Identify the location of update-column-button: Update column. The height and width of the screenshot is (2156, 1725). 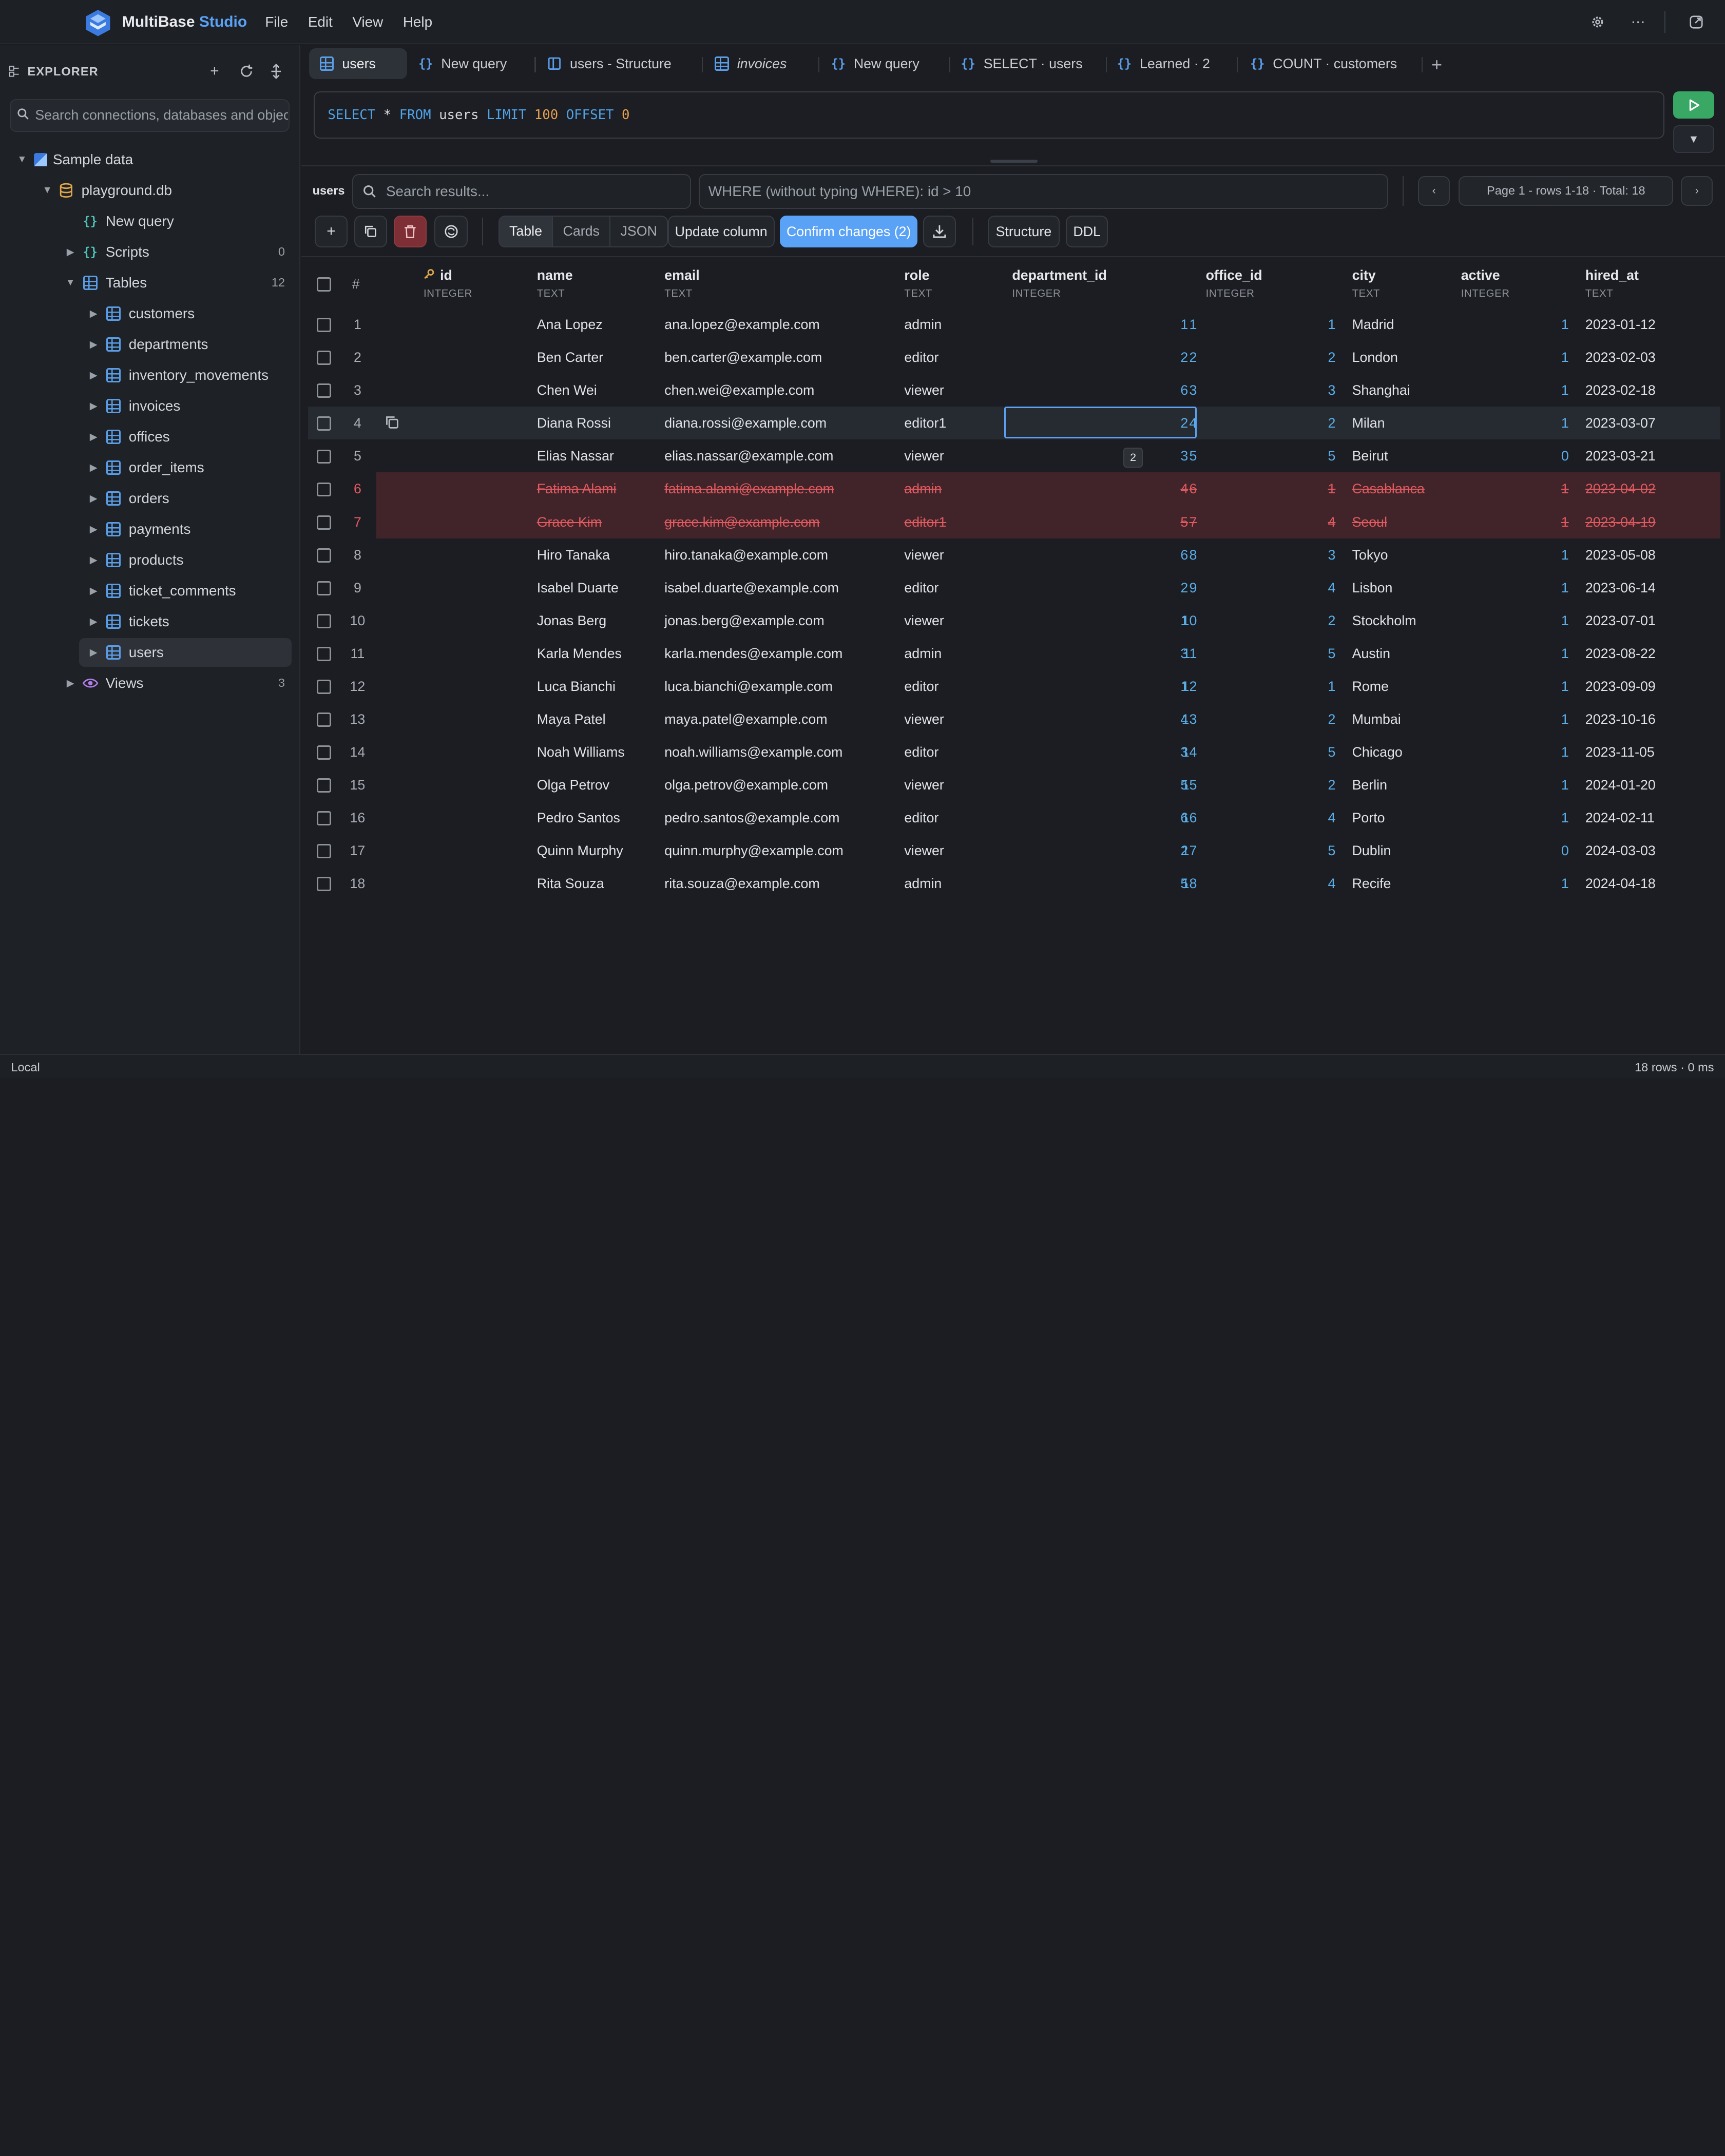
(721, 232).